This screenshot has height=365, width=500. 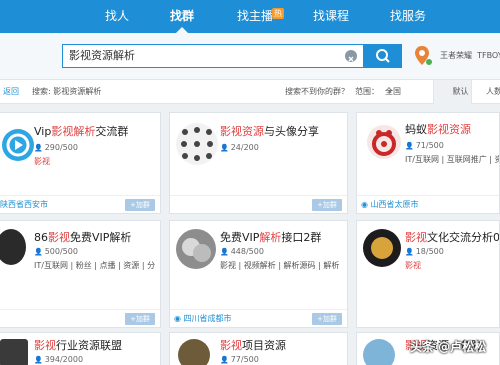 I want to click on group-tags: IT/互联网 | 互联网推广 | 资源, so click(x=452, y=159).